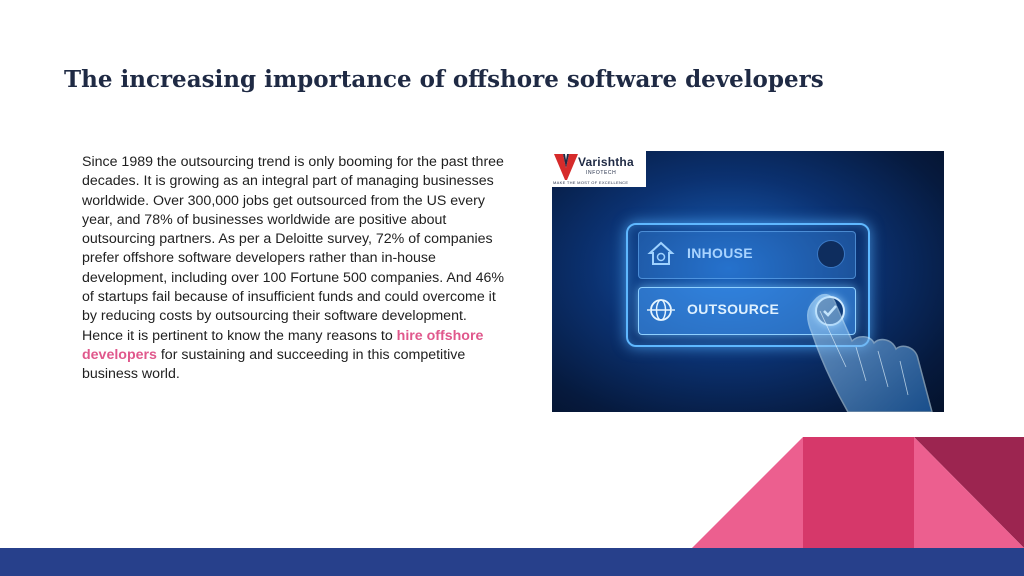 The image size is (1024, 576). What do you see at coordinates (747, 492) in the screenshot?
I see `pink-triangle` at bounding box center [747, 492].